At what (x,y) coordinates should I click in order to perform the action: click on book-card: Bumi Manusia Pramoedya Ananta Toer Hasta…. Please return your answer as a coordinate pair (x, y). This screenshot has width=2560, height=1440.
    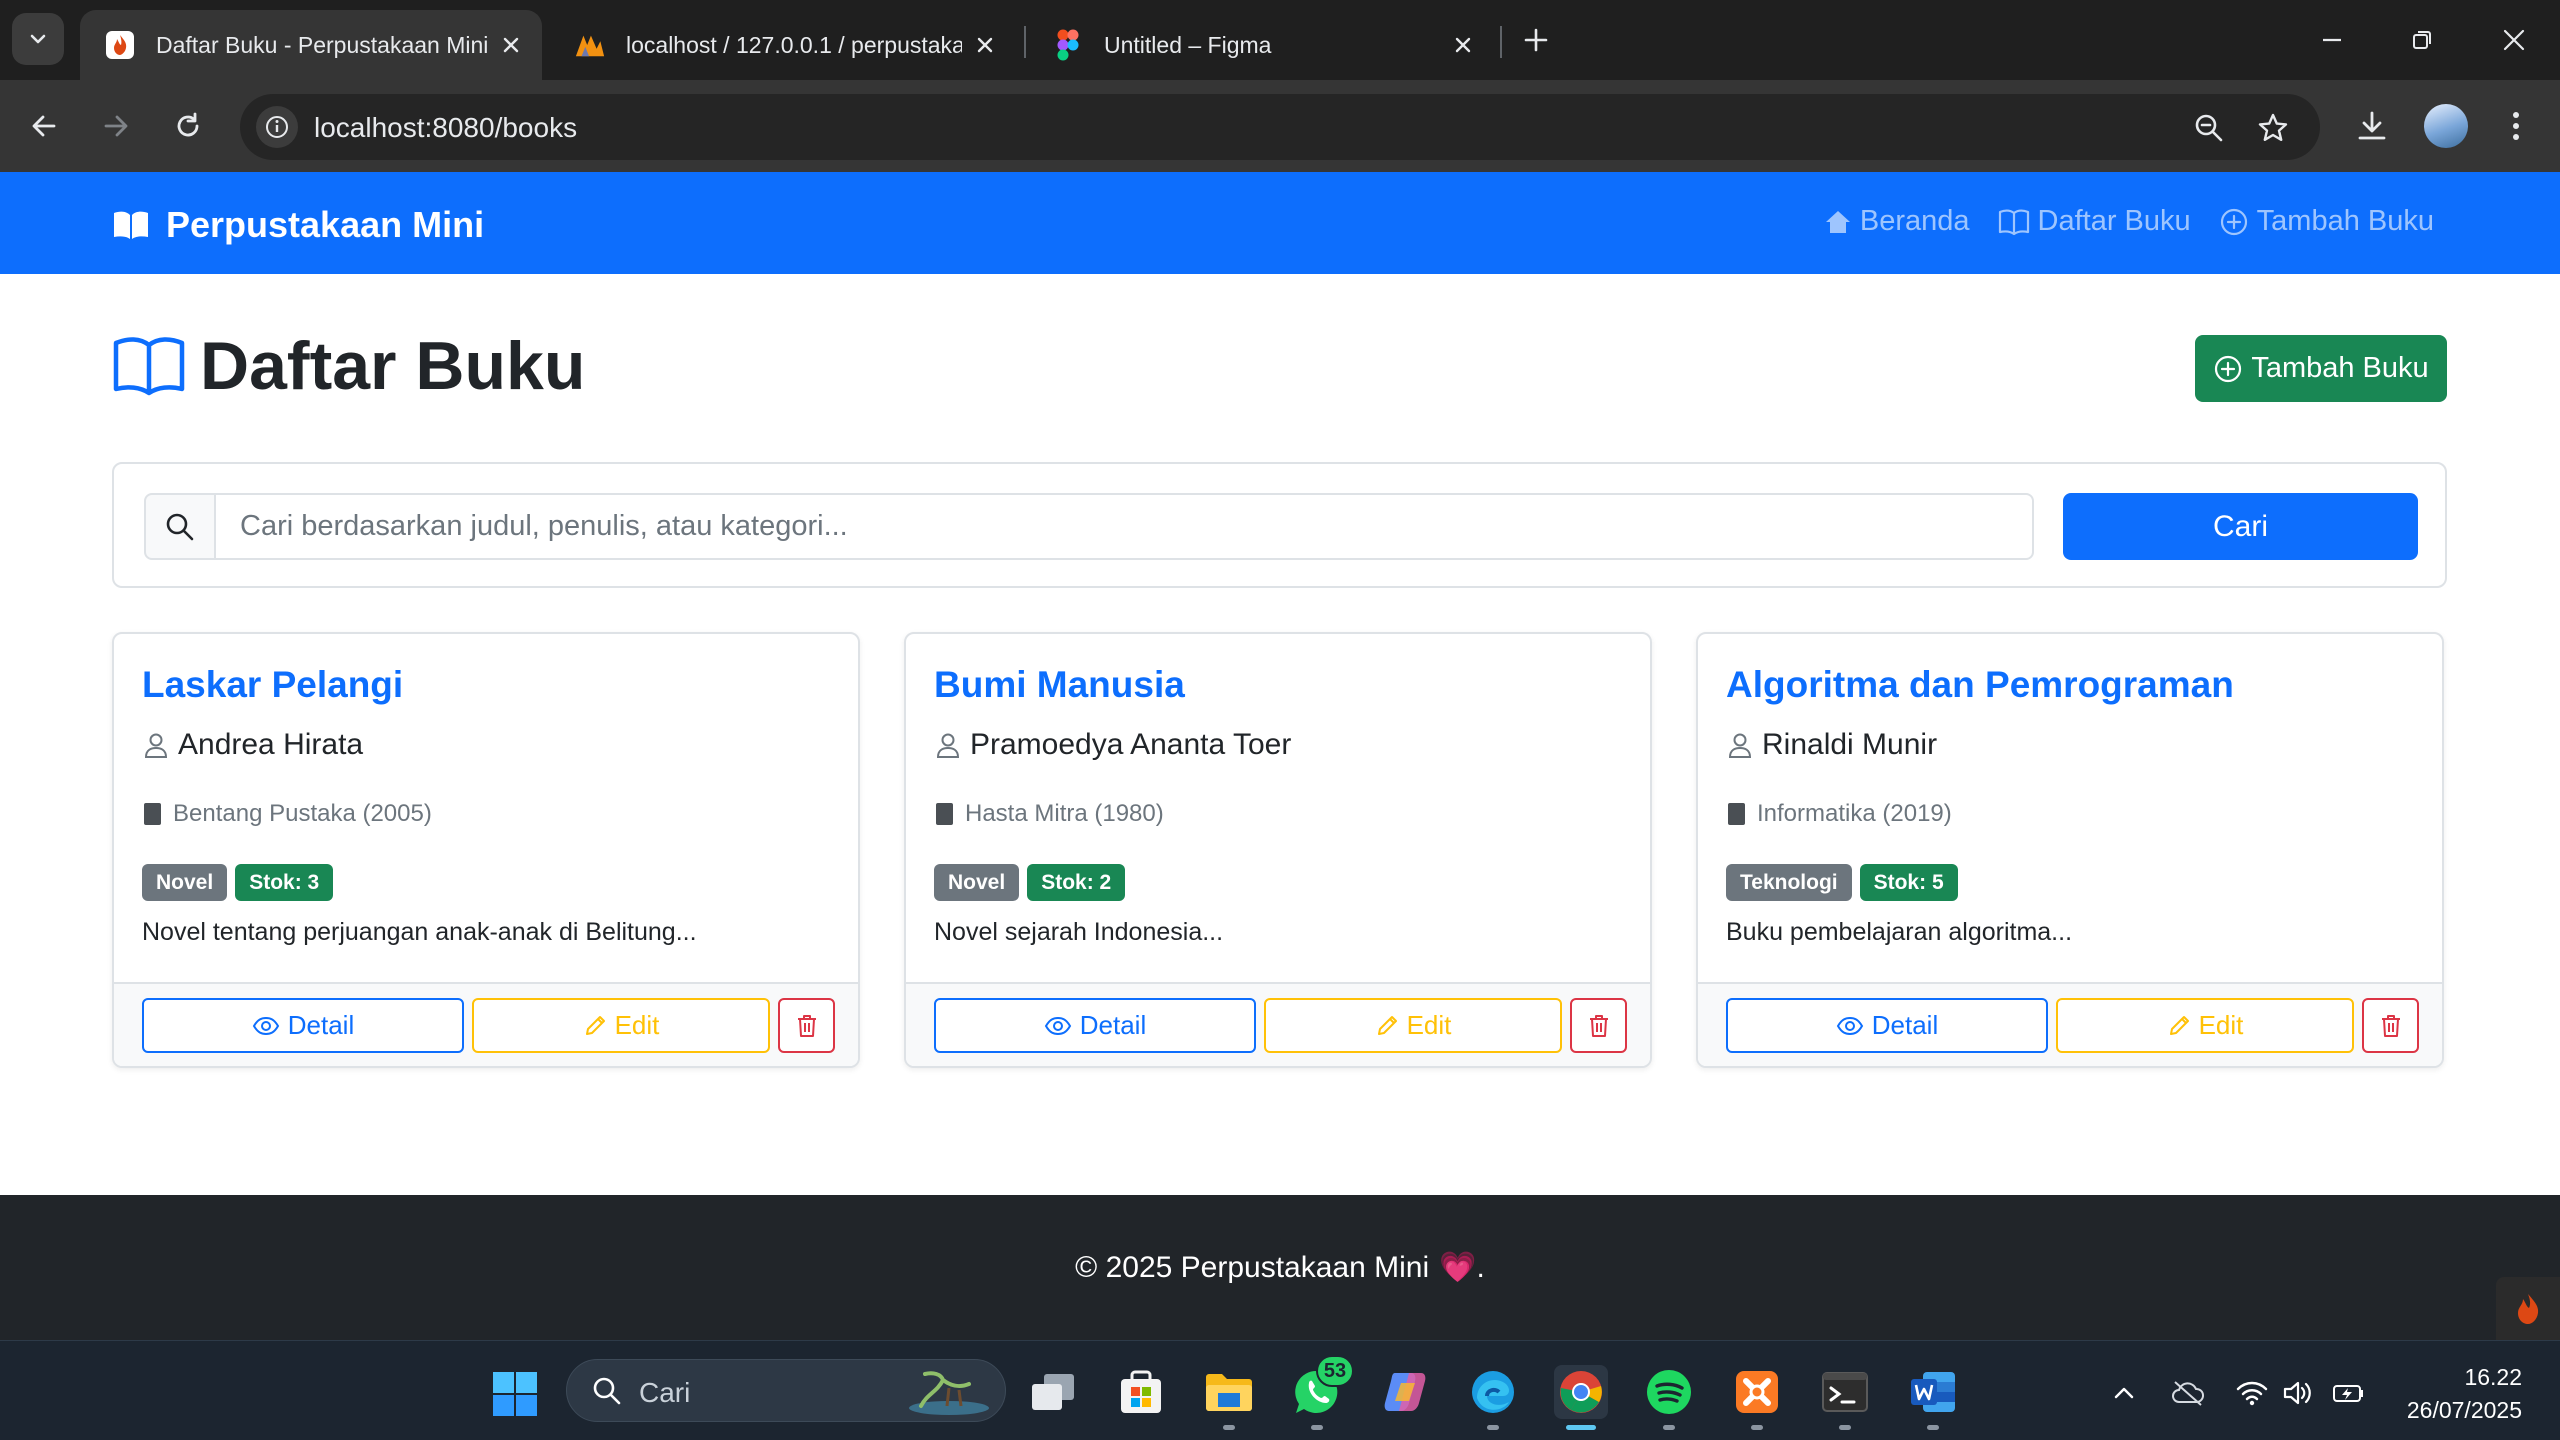
    Looking at the image, I should click on (1278, 850).